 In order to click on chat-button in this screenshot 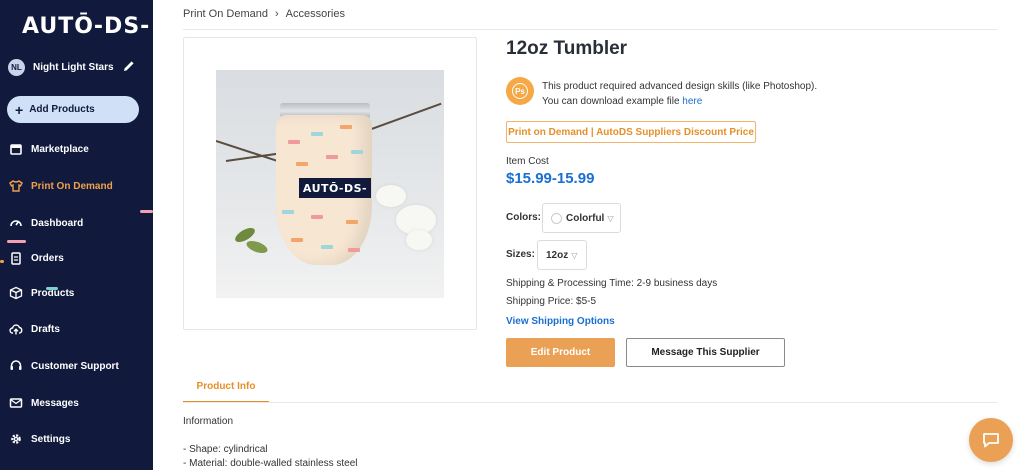, I will do `click(991, 440)`.